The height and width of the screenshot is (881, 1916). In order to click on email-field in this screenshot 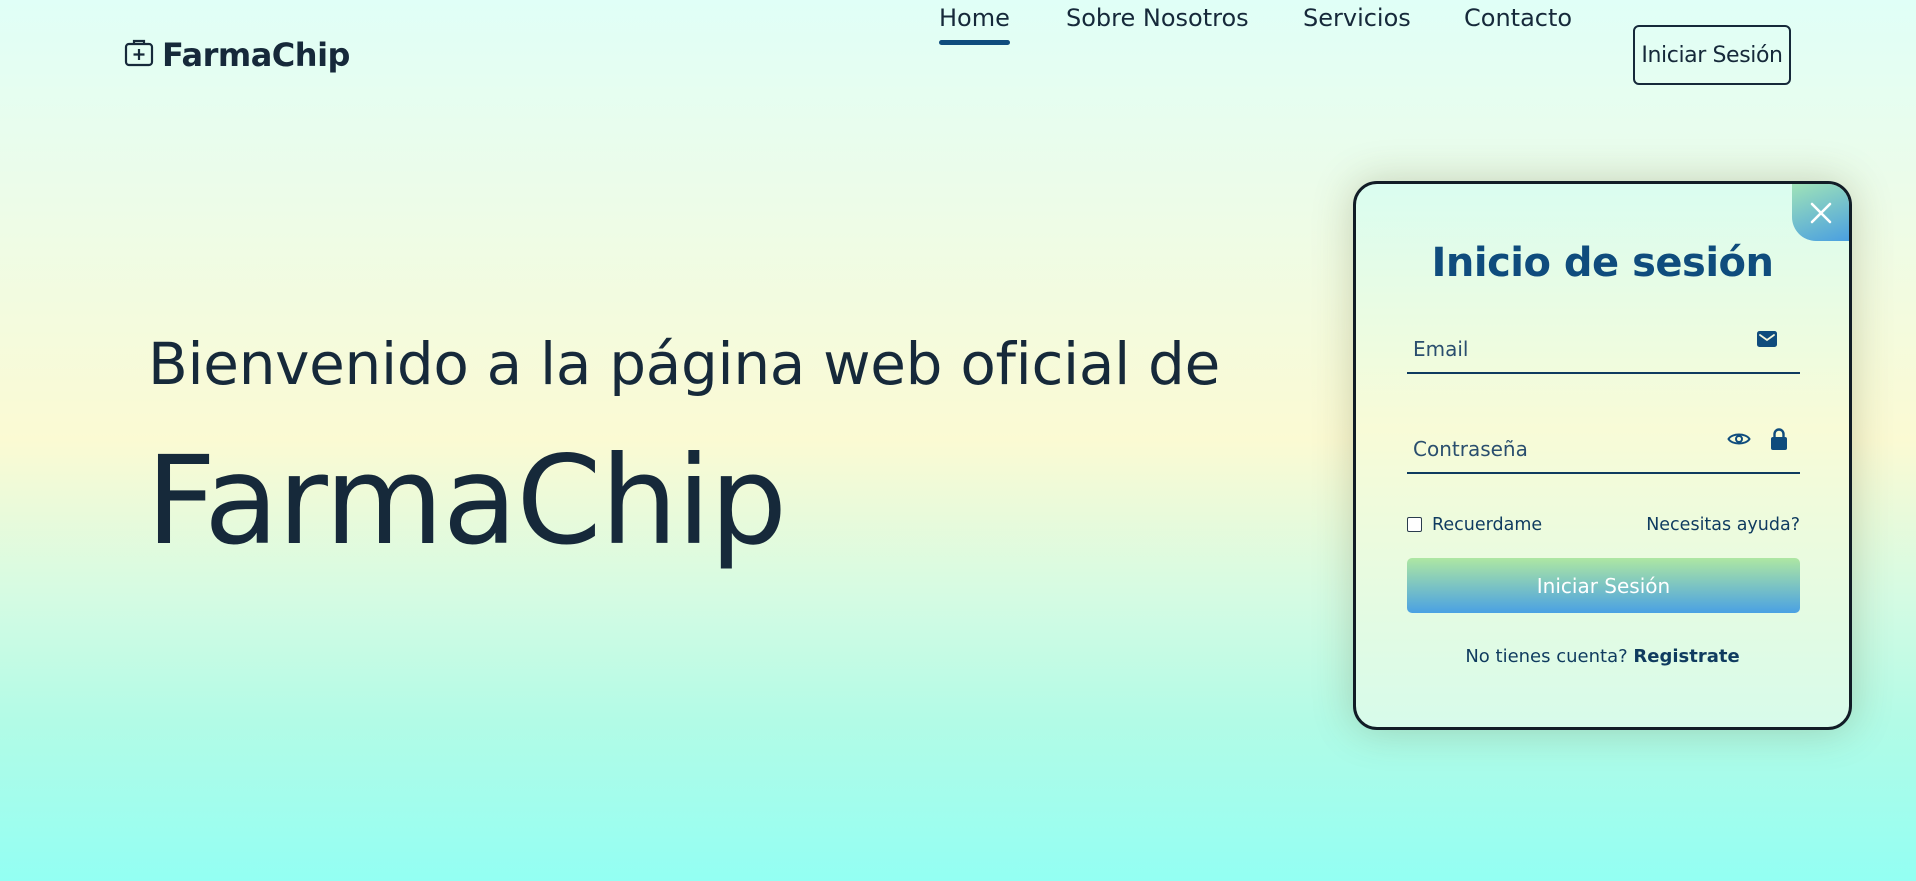, I will do `click(1603, 343)`.